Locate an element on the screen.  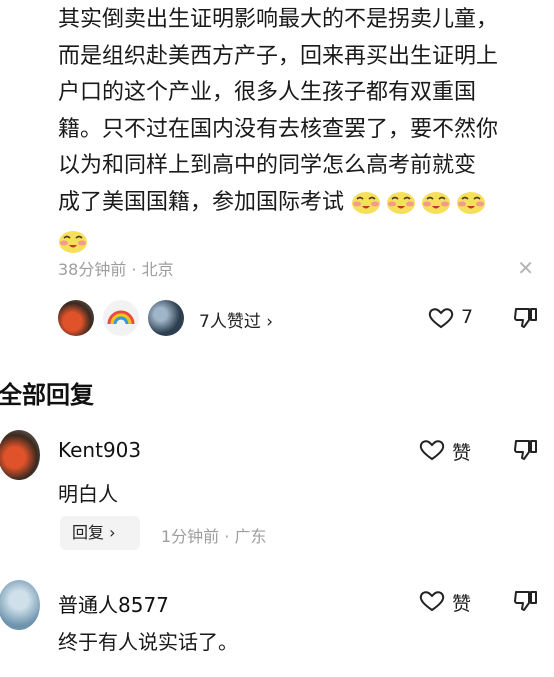
comment-line: 其实倒卖出生证明影响最大的不是拐卖儿童， is located at coordinates (278, 19).